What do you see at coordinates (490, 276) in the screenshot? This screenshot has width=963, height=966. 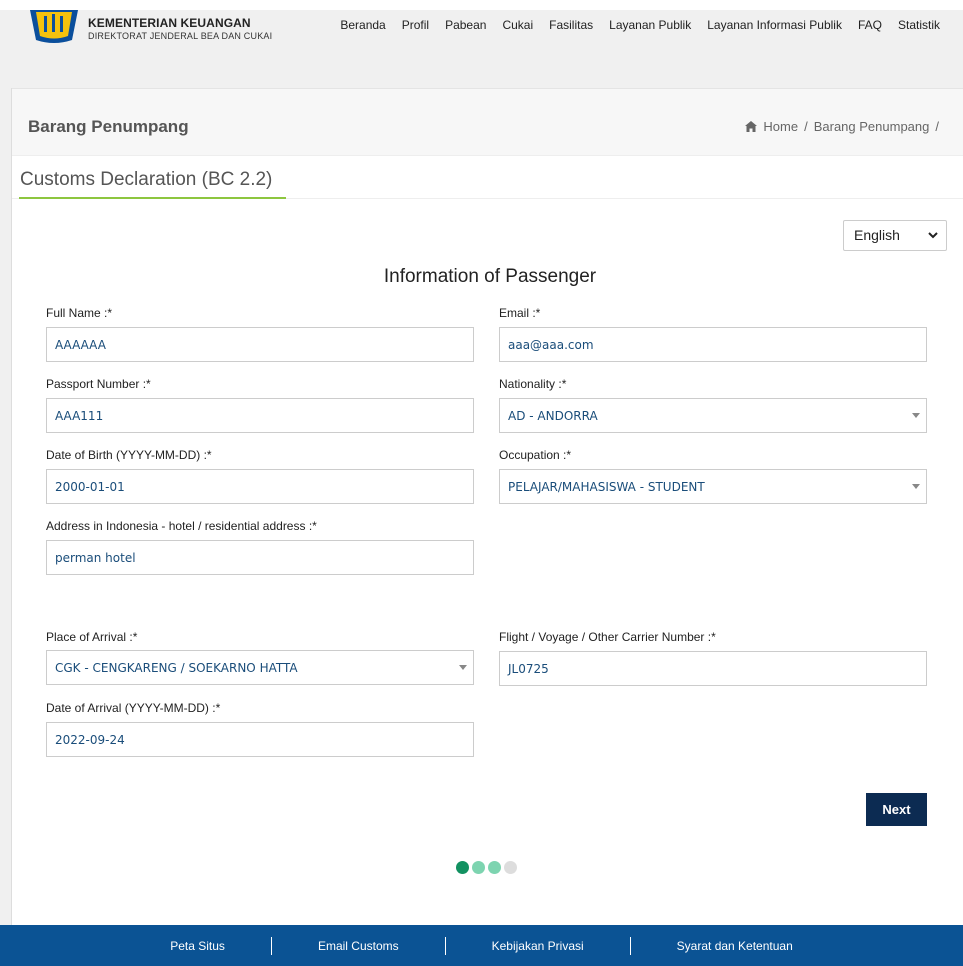 I see `section-title: Information of Passenger` at bounding box center [490, 276].